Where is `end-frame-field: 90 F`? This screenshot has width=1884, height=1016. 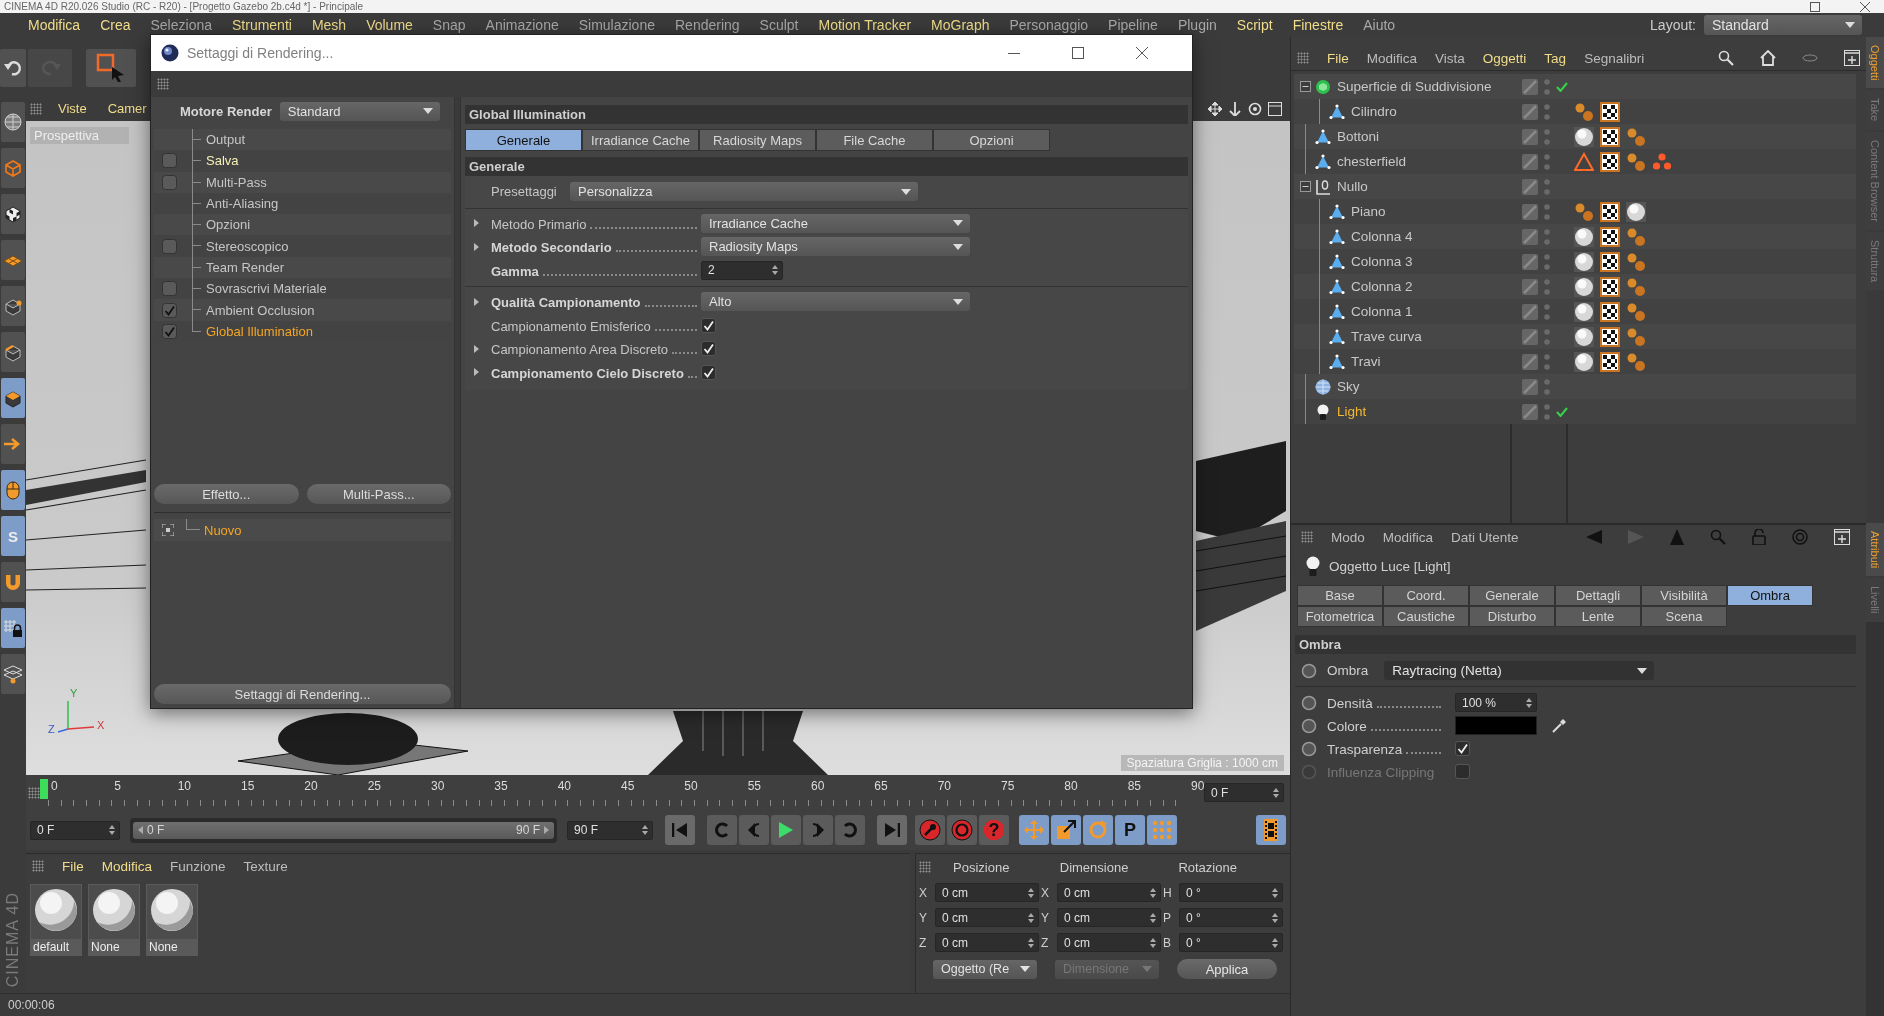 end-frame-field: 90 F is located at coordinates (610, 830).